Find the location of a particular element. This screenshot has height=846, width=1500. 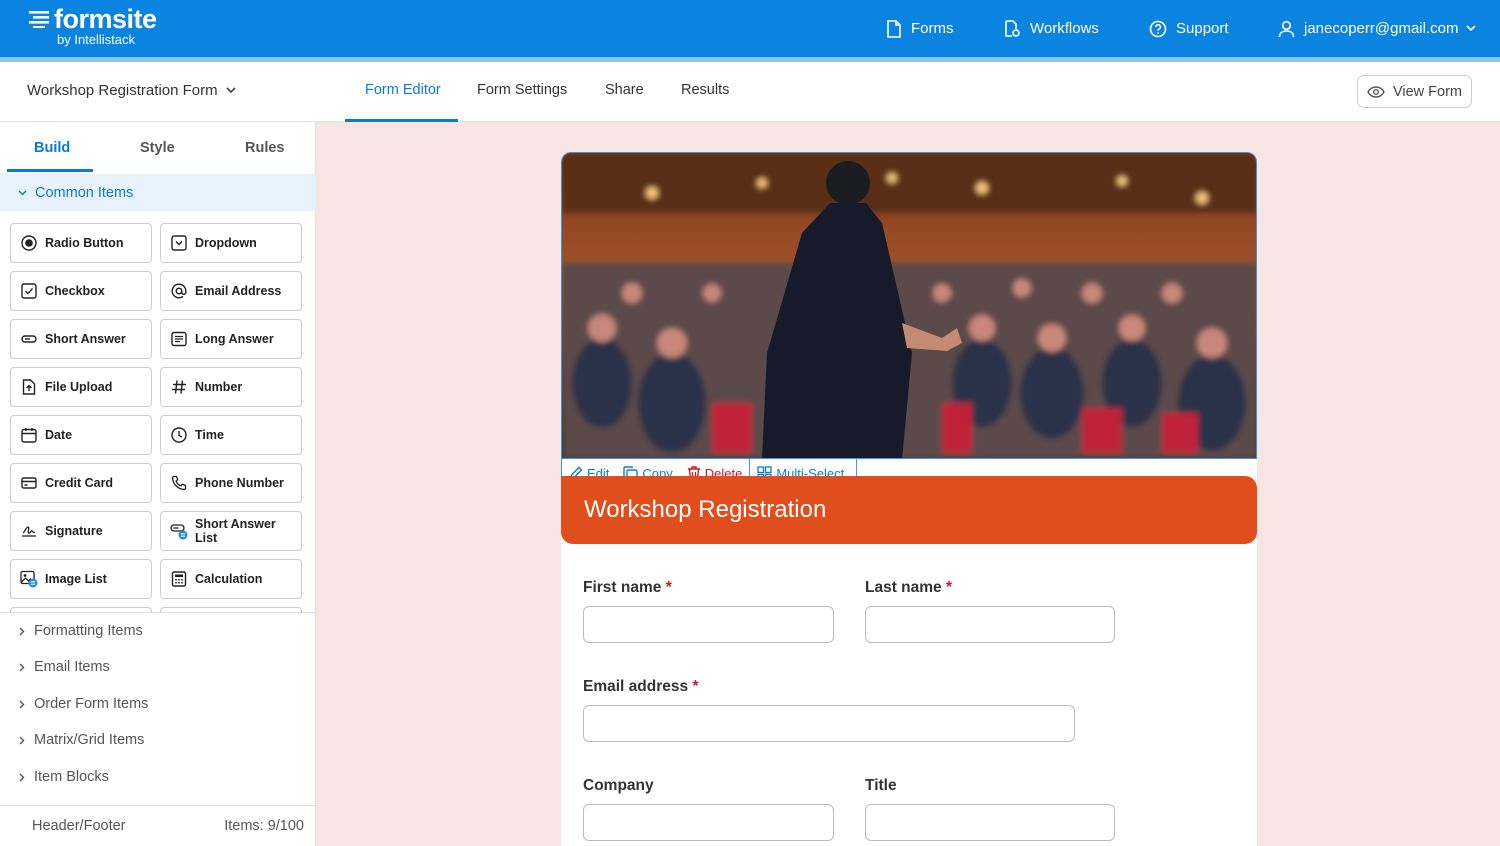

last-name-label-text: Last name is located at coordinates (903, 587).